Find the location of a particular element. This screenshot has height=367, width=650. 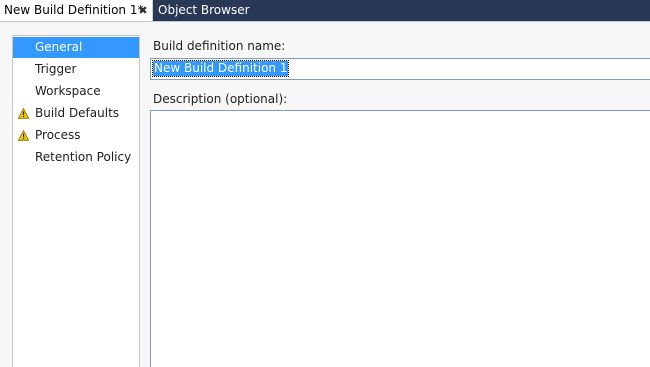

nav-item-label: Build Defaults is located at coordinates (77, 113).